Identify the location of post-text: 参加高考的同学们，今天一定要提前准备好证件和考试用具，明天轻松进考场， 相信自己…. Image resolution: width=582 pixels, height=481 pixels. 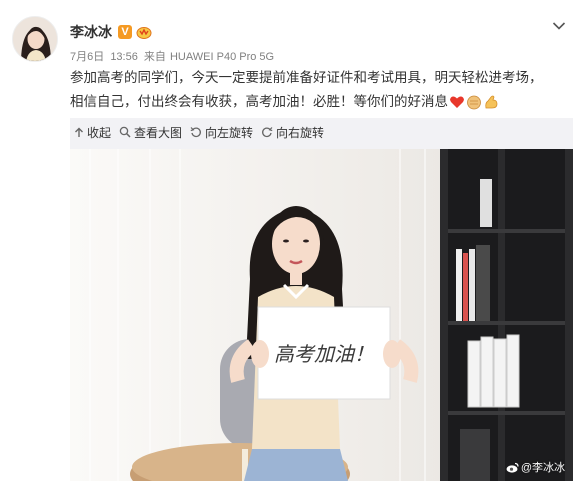
(320, 90).